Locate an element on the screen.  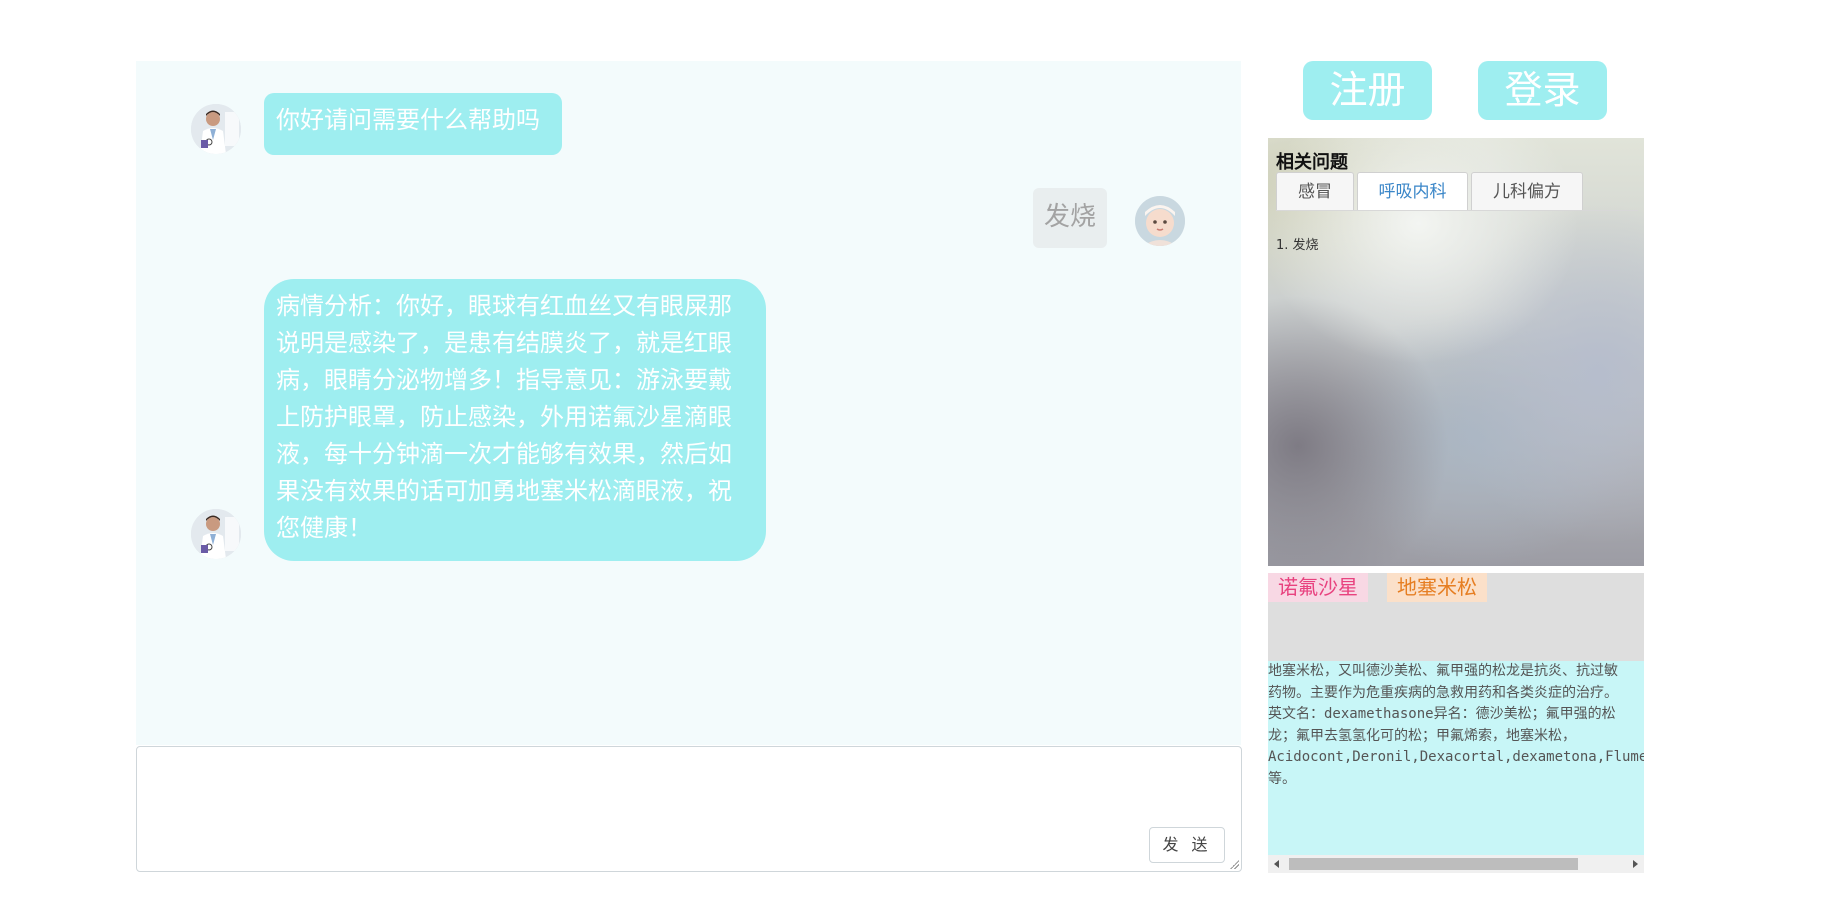
question-item: 1. 发烧 is located at coordinates (1297, 243).